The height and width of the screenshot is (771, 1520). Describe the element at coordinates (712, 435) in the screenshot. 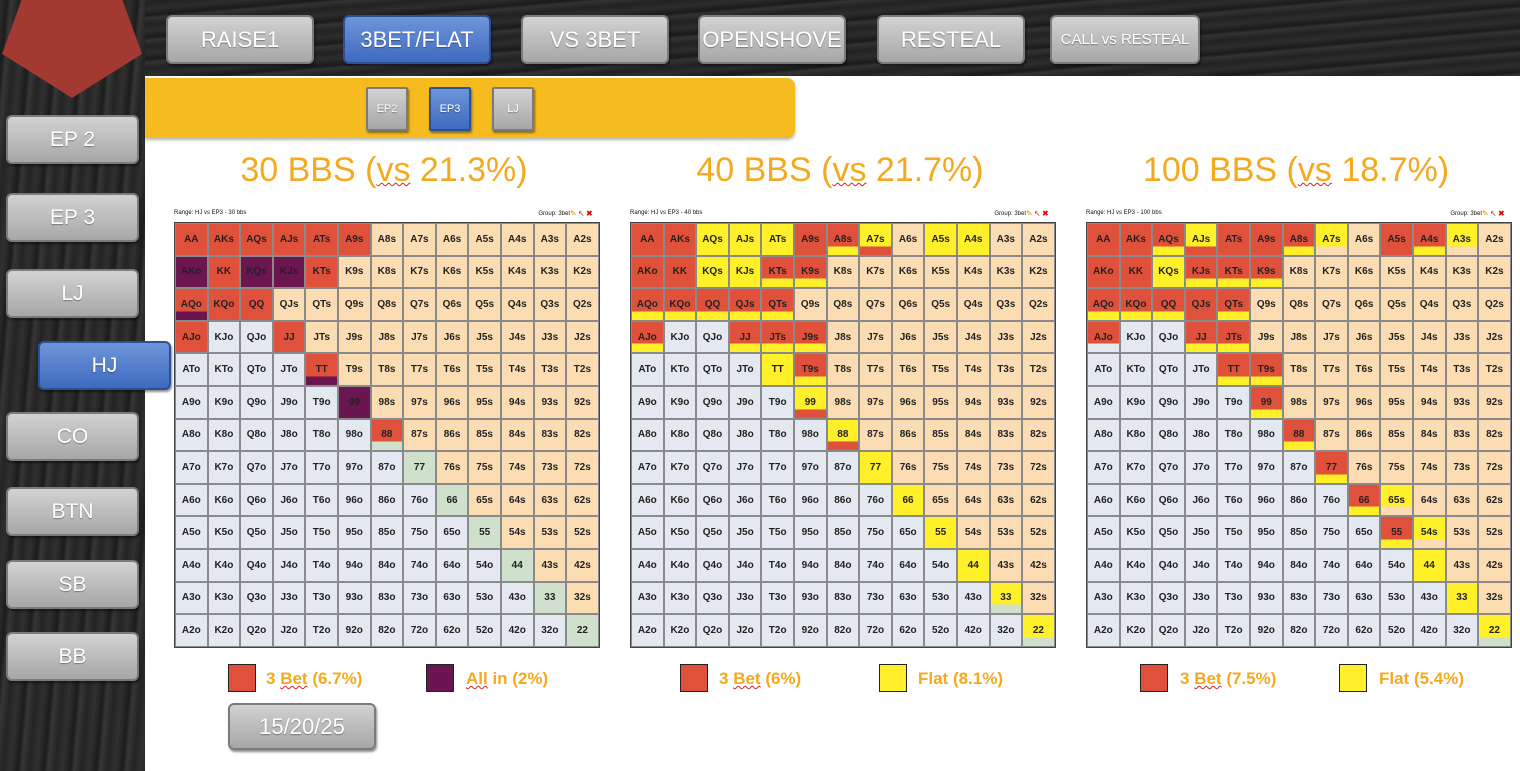

I see `hand-cell: Q8o` at that location.